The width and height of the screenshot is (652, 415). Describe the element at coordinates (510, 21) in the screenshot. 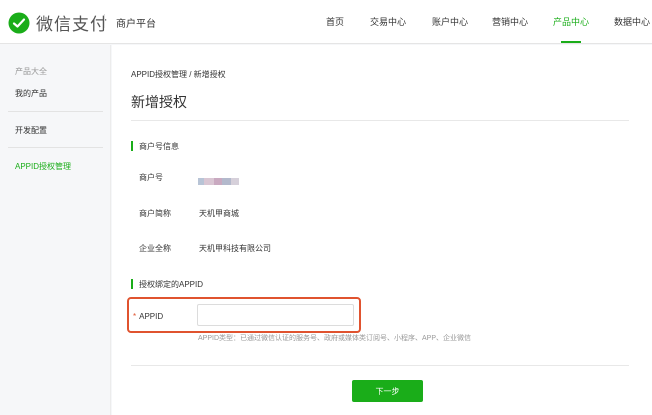

I see `nav-marketing-center: 营销中心` at that location.